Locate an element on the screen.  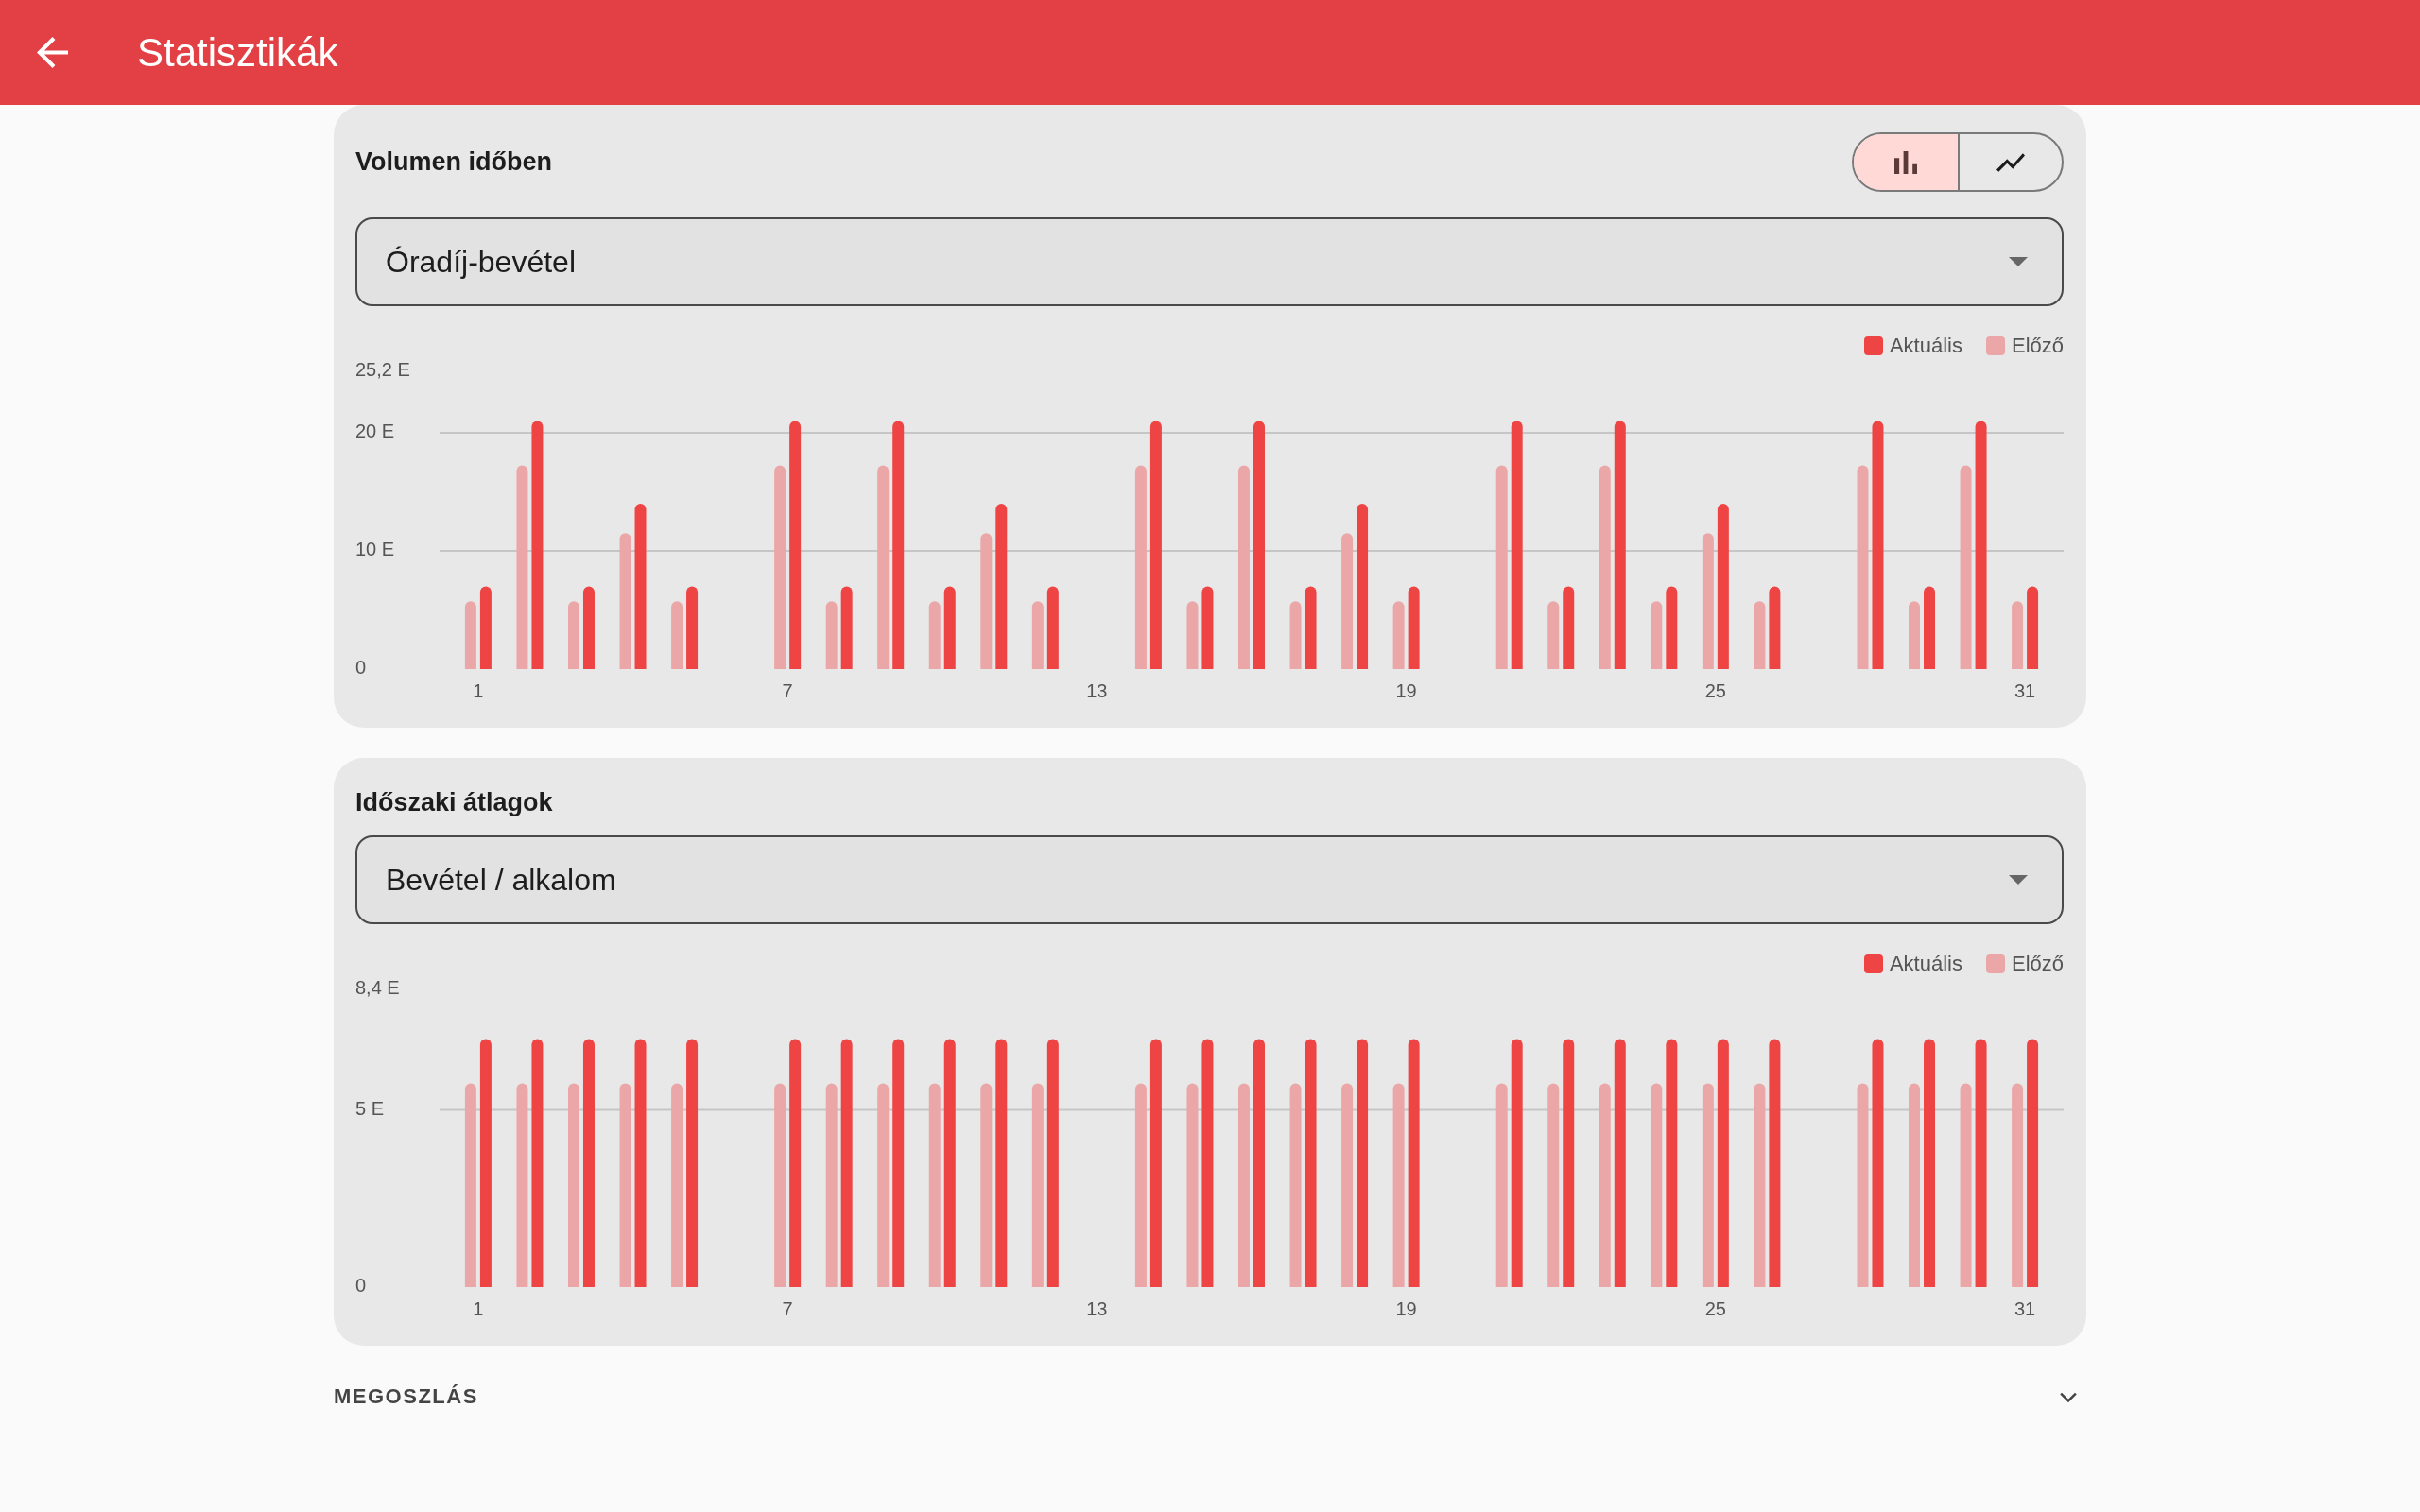
legend-label: Előző is located at coordinates (2038, 964).